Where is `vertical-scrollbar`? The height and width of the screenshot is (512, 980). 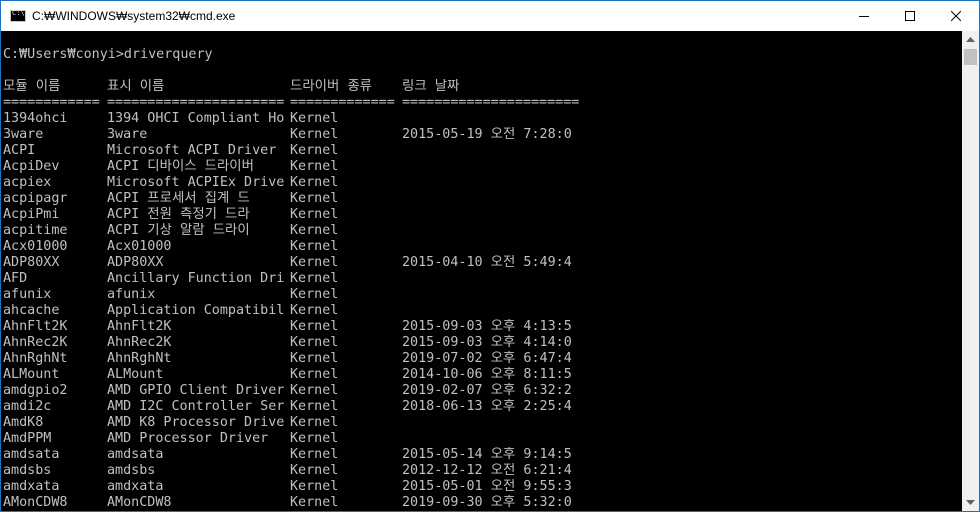 vertical-scrollbar is located at coordinates (970, 271).